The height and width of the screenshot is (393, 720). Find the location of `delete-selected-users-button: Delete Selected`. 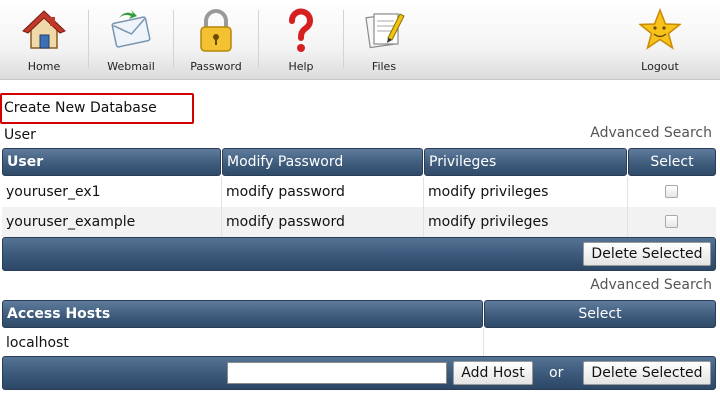

delete-selected-users-button: Delete Selected is located at coordinates (647, 254).